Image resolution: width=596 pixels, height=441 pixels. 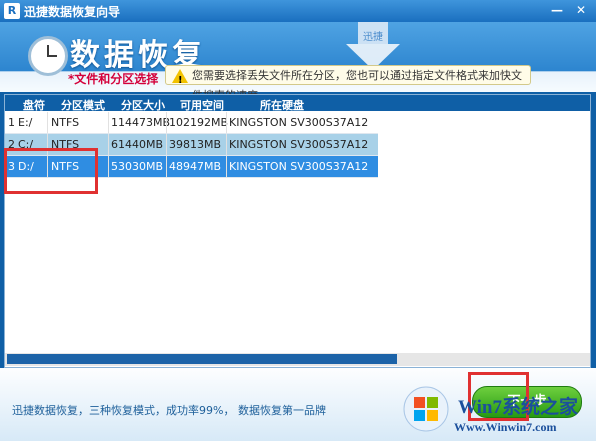 What do you see at coordinates (298, 11) in the screenshot?
I see `title-bar: R 迅捷数据恢复向导 — ✕` at bounding box center [298, 11].